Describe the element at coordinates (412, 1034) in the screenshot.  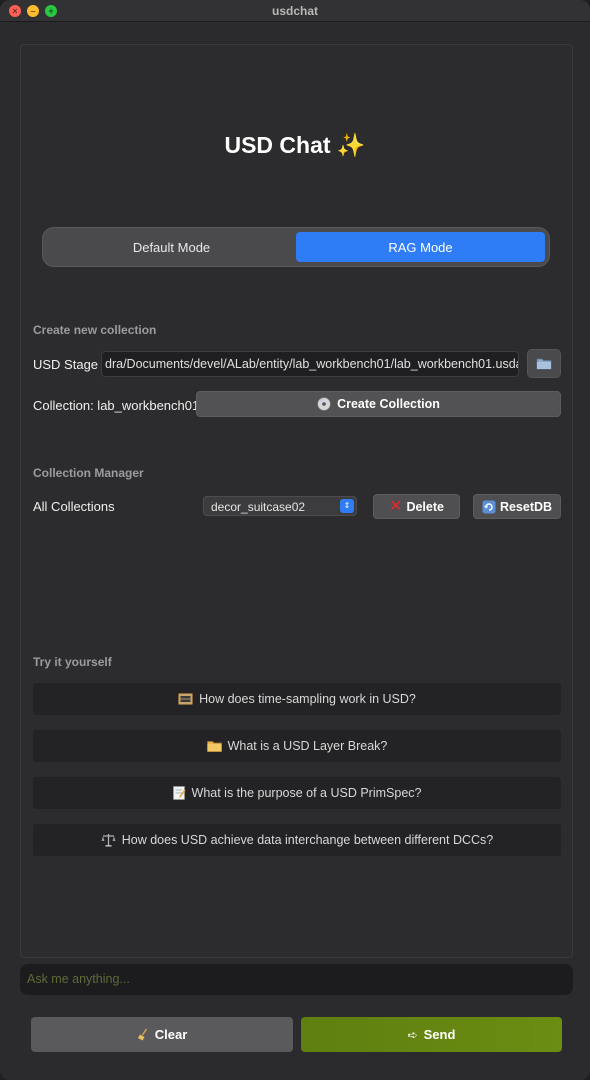
I see `send-arrow-icon: ➪` at that location.